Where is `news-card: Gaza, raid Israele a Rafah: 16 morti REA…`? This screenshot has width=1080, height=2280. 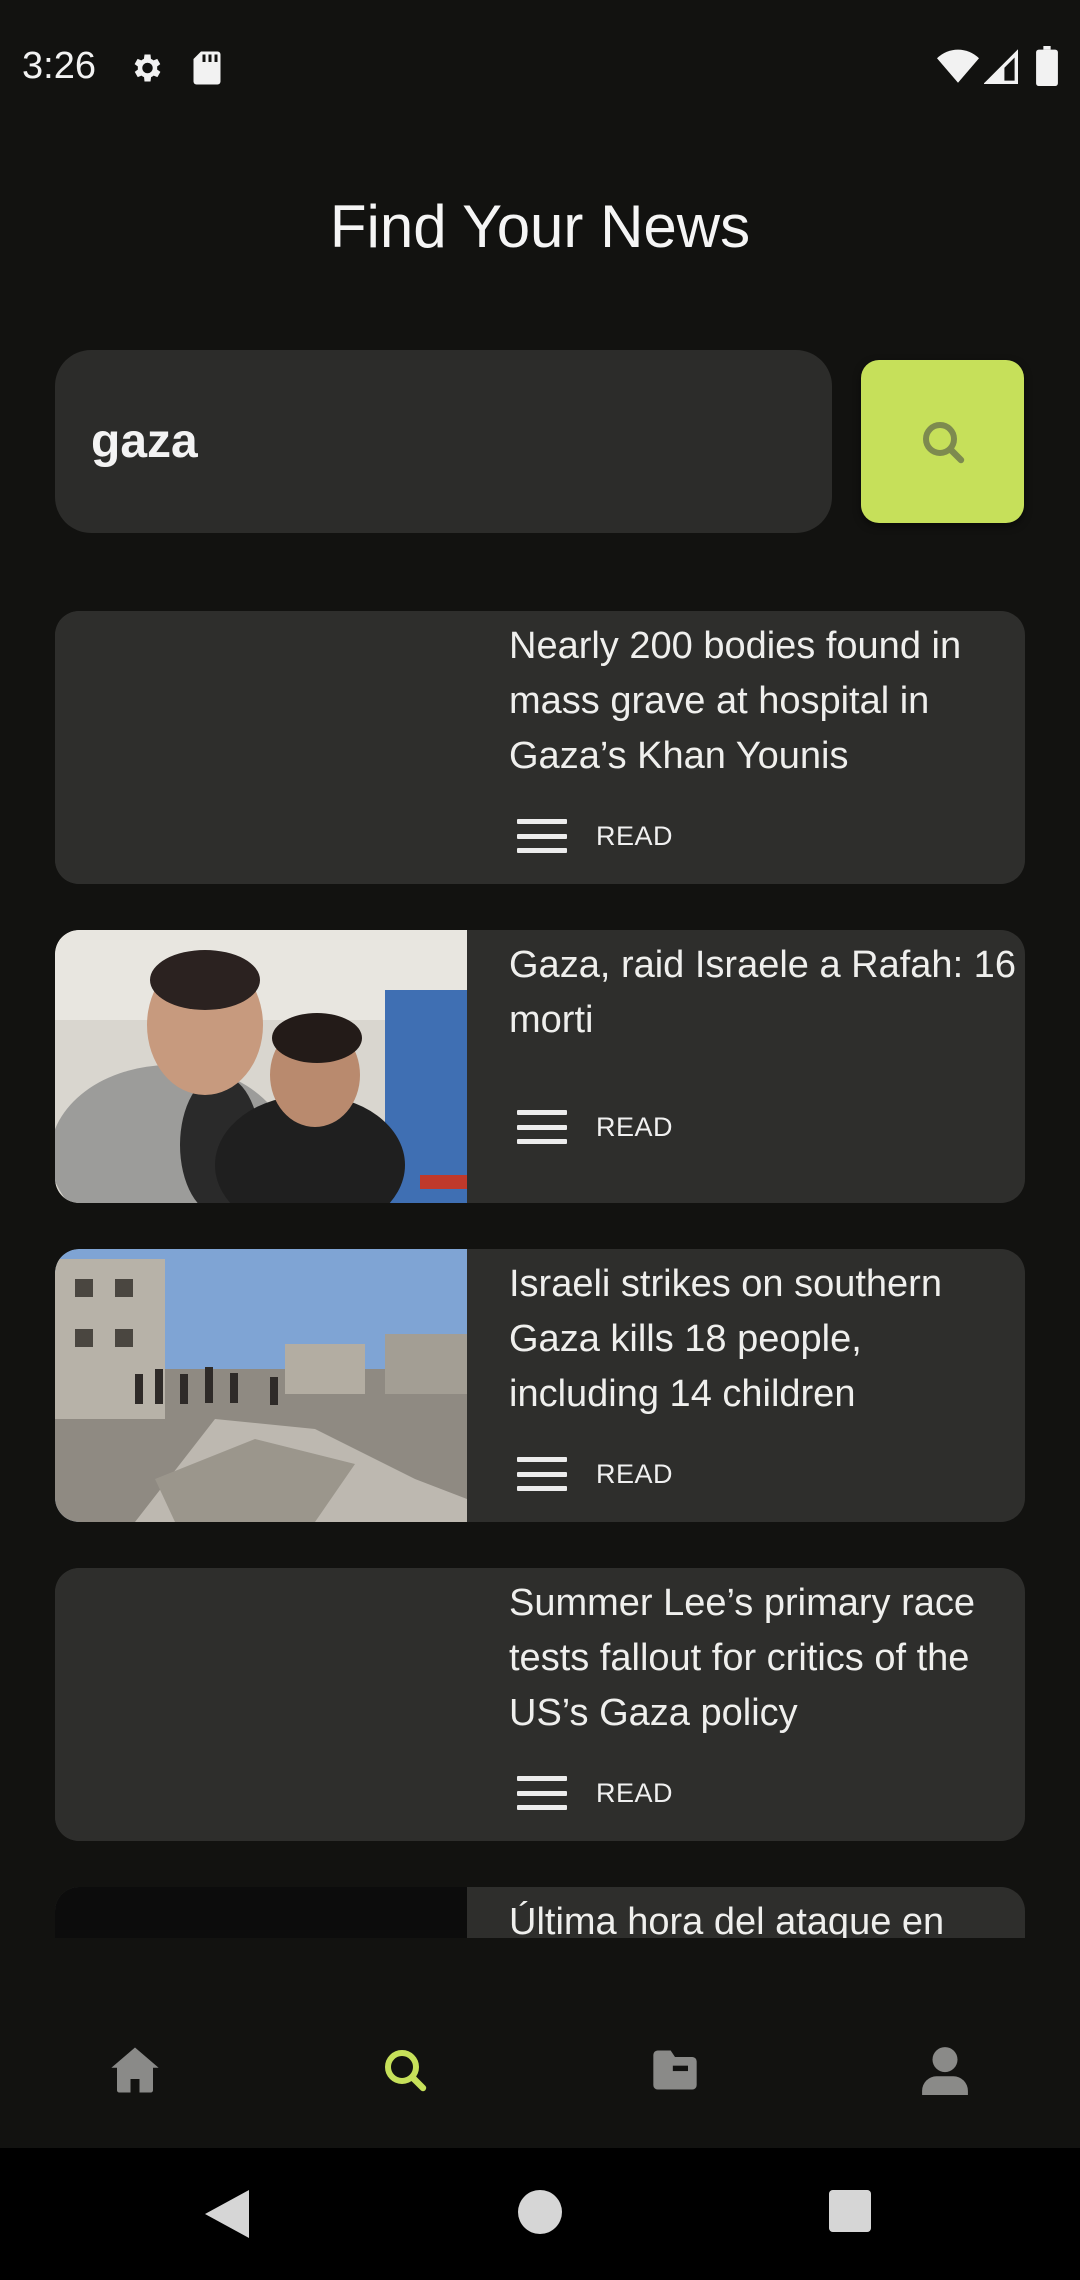 news-card: Gaza, raid Israele a Rafah: 16 morti REA… is located at coordinates (540, 1066).